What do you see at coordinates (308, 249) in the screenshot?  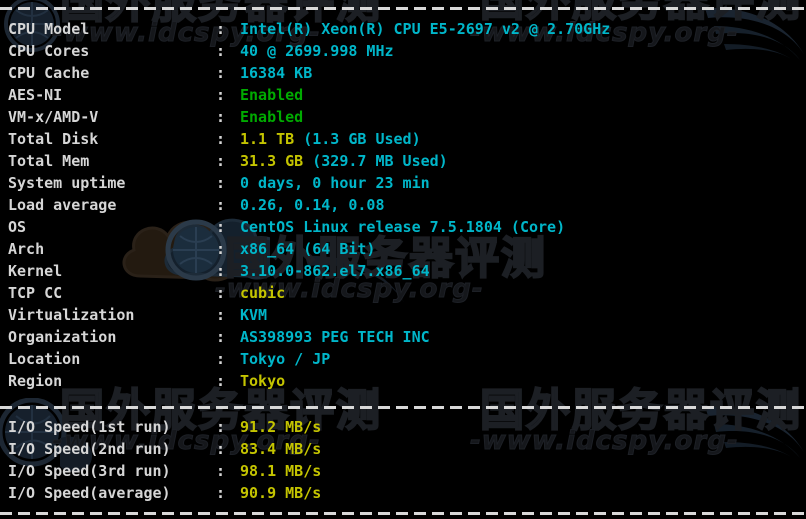 I see `info-value: x86_64 (64 Bit)` at bounding box center [308, 249].